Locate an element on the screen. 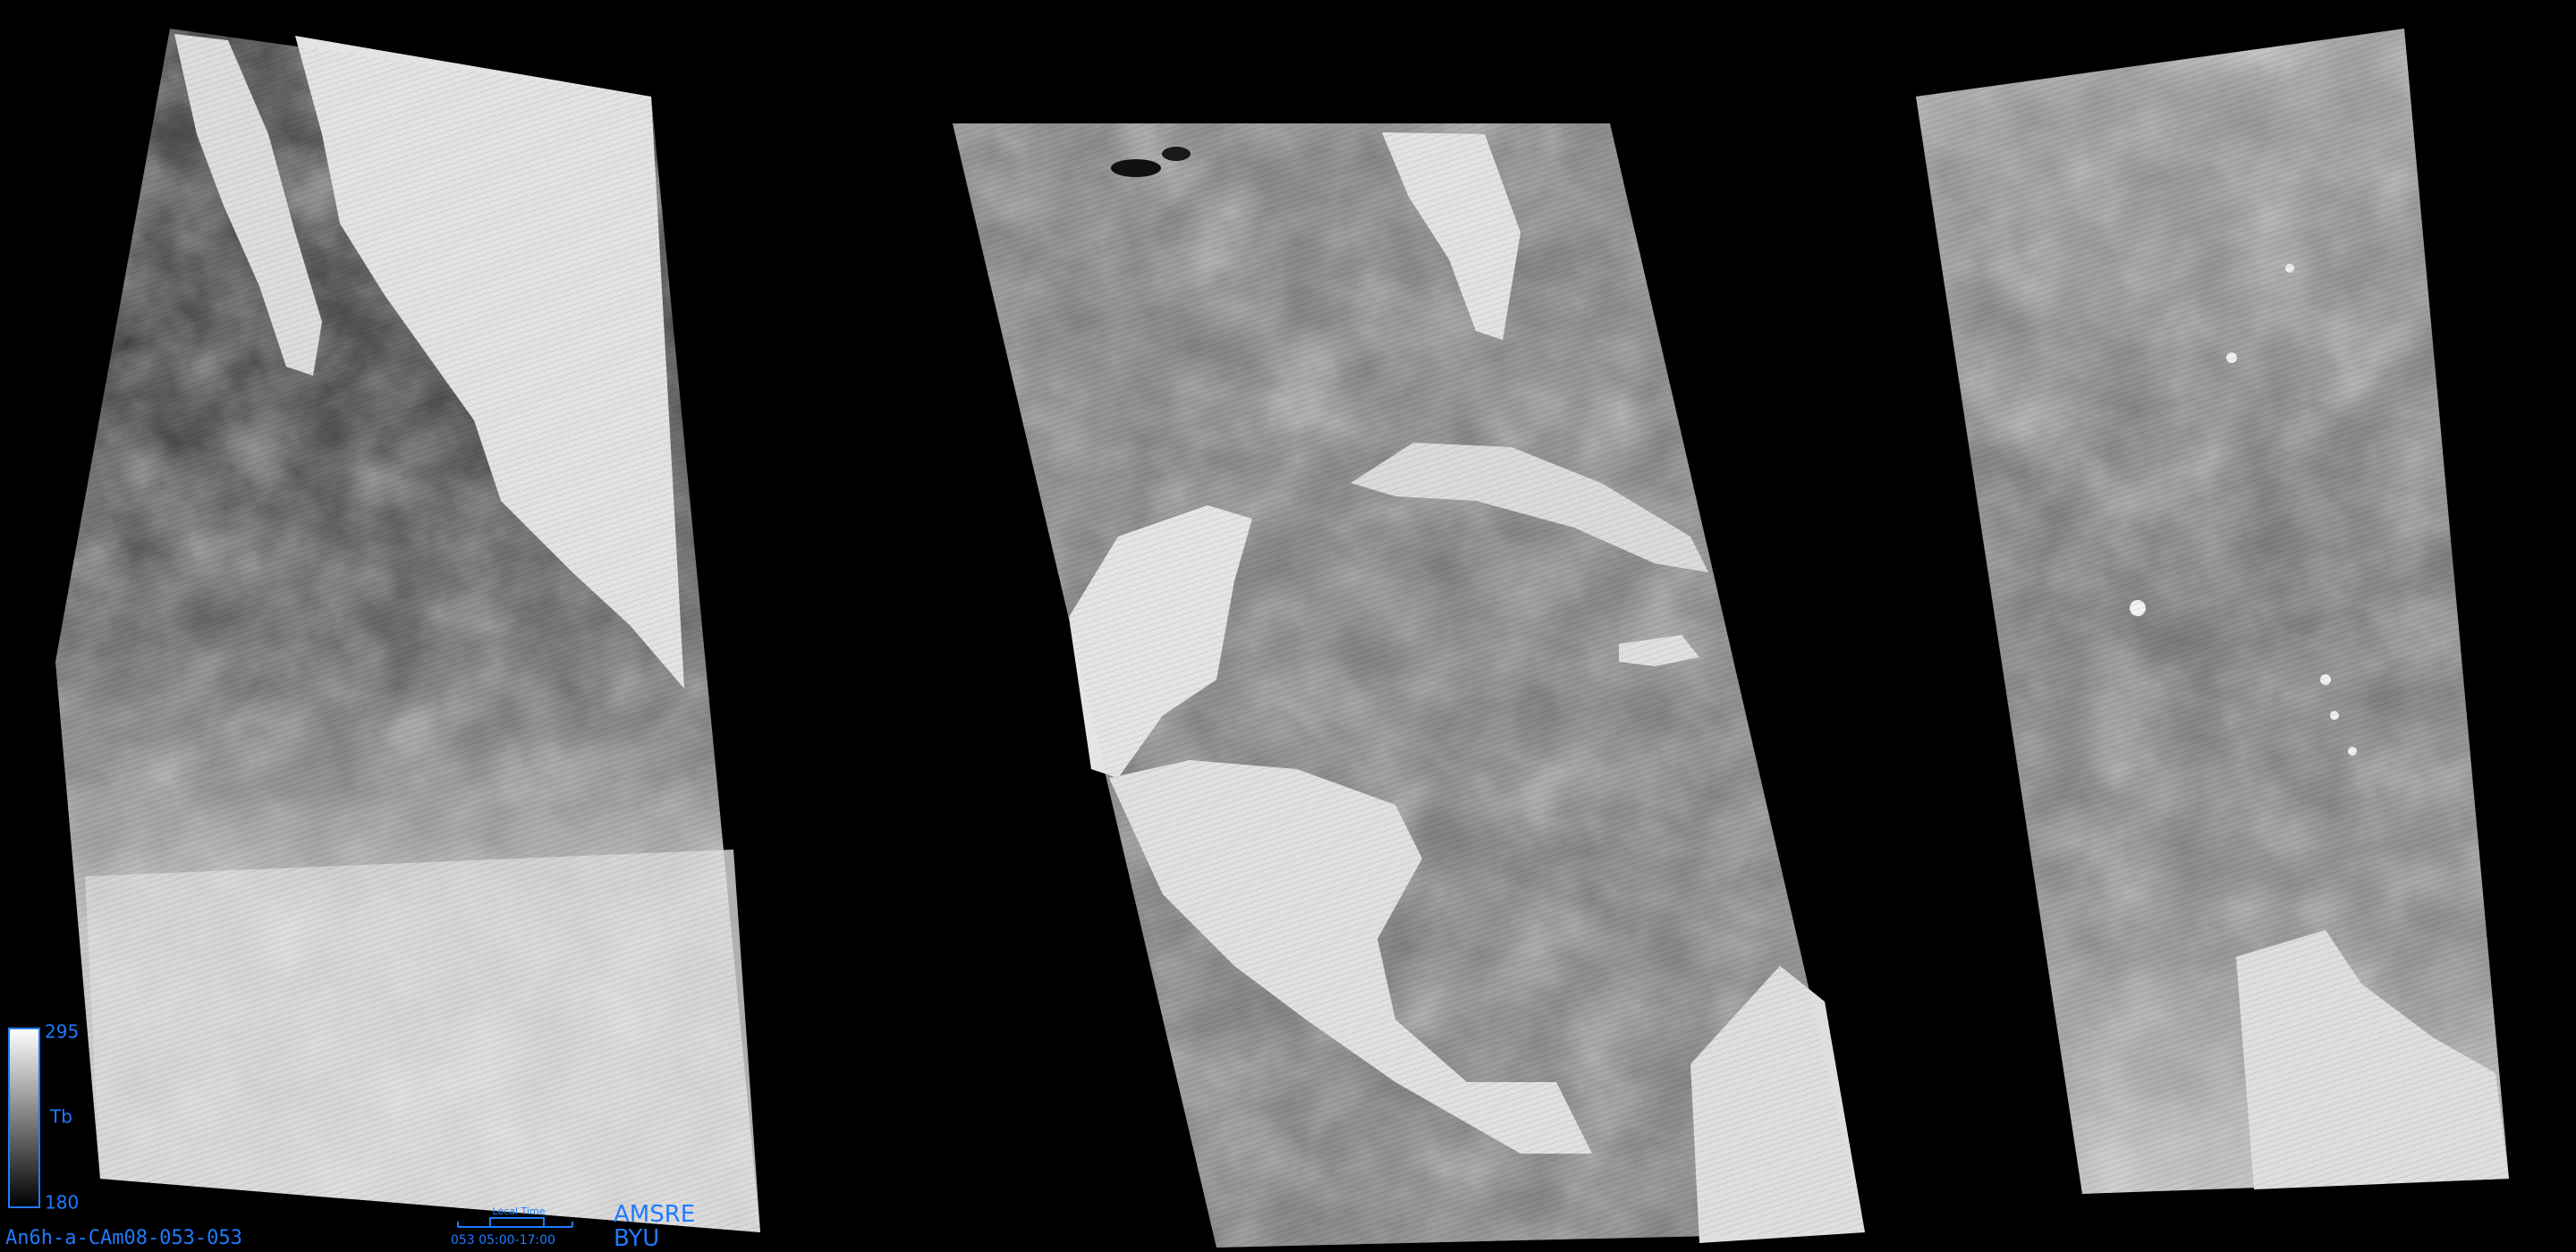 This screenshot has height=1252, width=2576. colorbar: 295 Tb 180 is located at coordinates (43, 1118).